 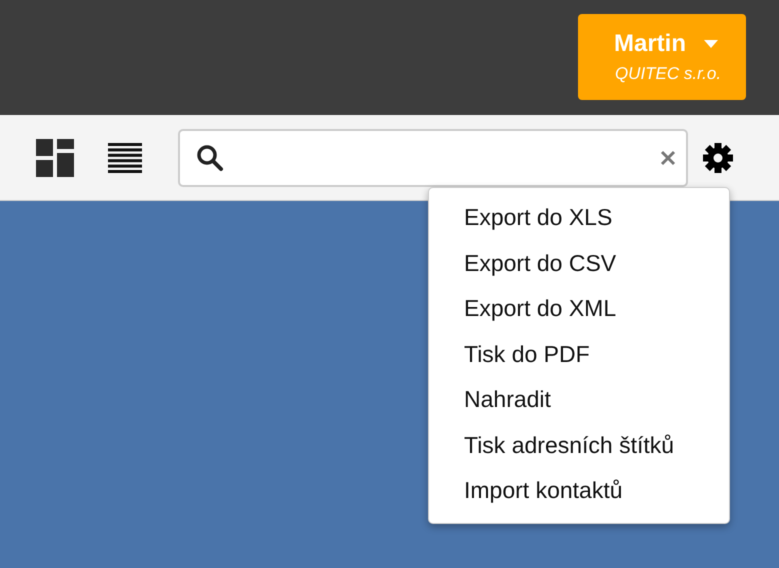 What do you see at coordinates (579, 217) in the screenshot?
I see `menu-item: Export do XLS` at bounding box center [579, 217].